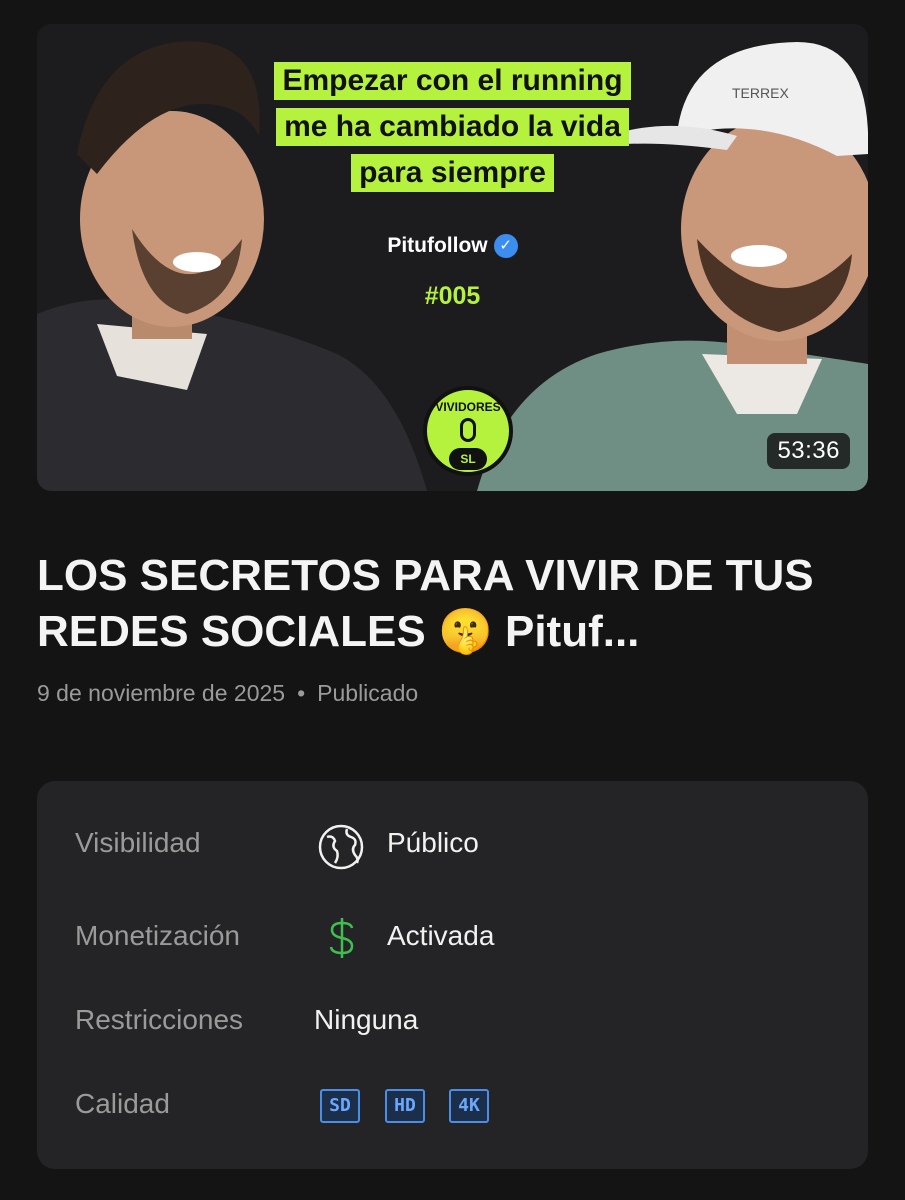 The height and width of the screenshot is (1200, 905). What do you see at coordinates (366, 1020) in the screenshot?
I see `restrictions-value: Ninguna` at bounding box center [366, 1020].